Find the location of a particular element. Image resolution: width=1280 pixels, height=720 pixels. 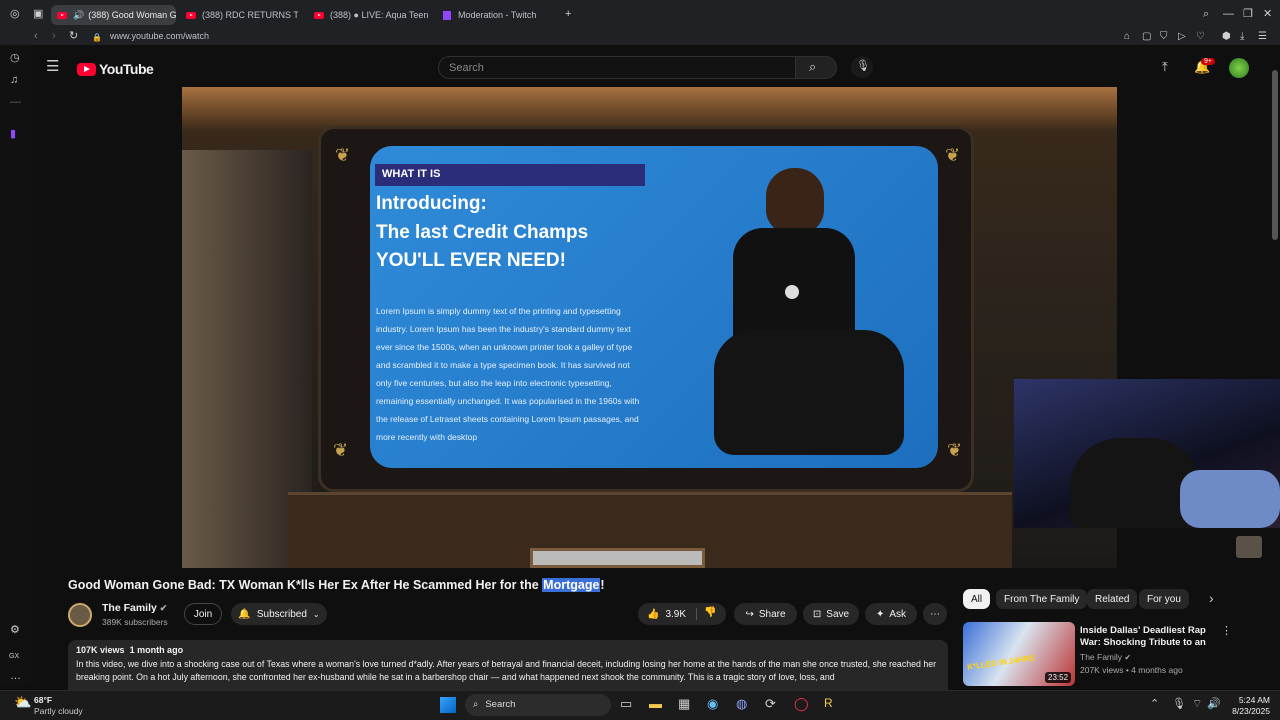

chip-all: All is located at coordinates (977, 599).